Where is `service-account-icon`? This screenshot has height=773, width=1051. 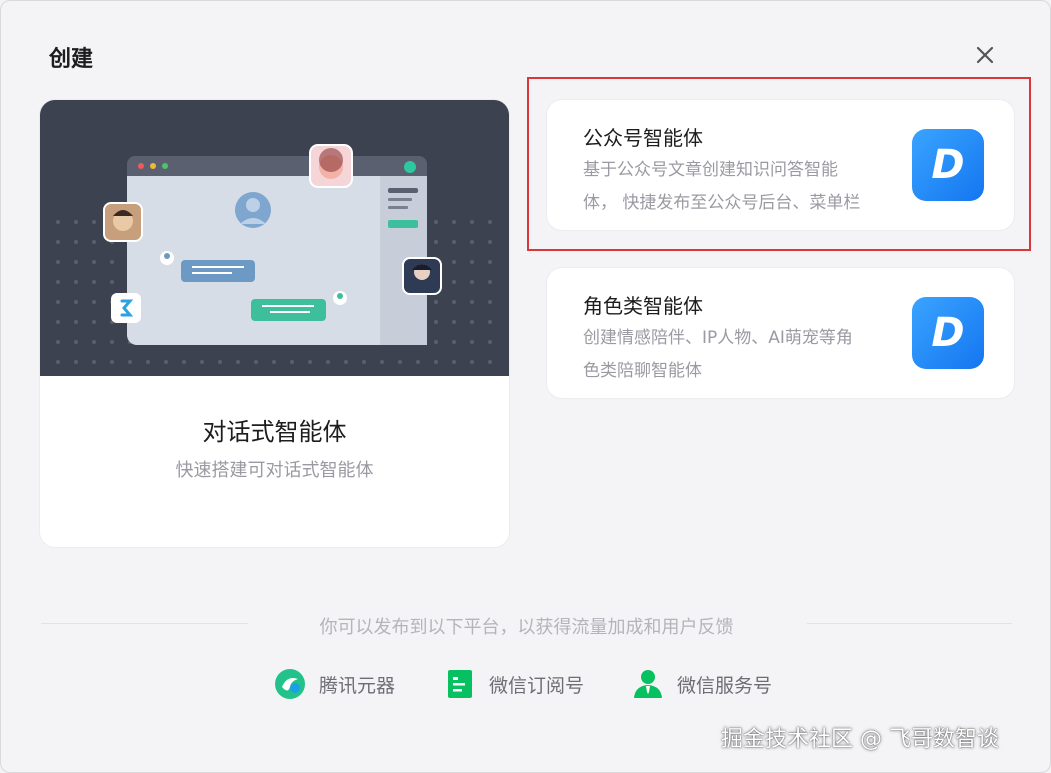 service-account-icon is located at coordinates (648, 684).